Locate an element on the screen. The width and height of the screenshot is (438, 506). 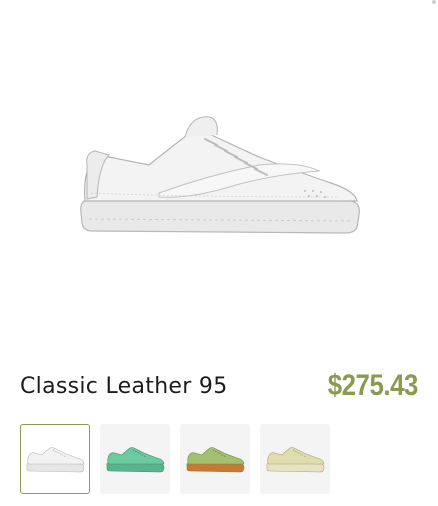
corner-dot is located at coordinates (434, 2).